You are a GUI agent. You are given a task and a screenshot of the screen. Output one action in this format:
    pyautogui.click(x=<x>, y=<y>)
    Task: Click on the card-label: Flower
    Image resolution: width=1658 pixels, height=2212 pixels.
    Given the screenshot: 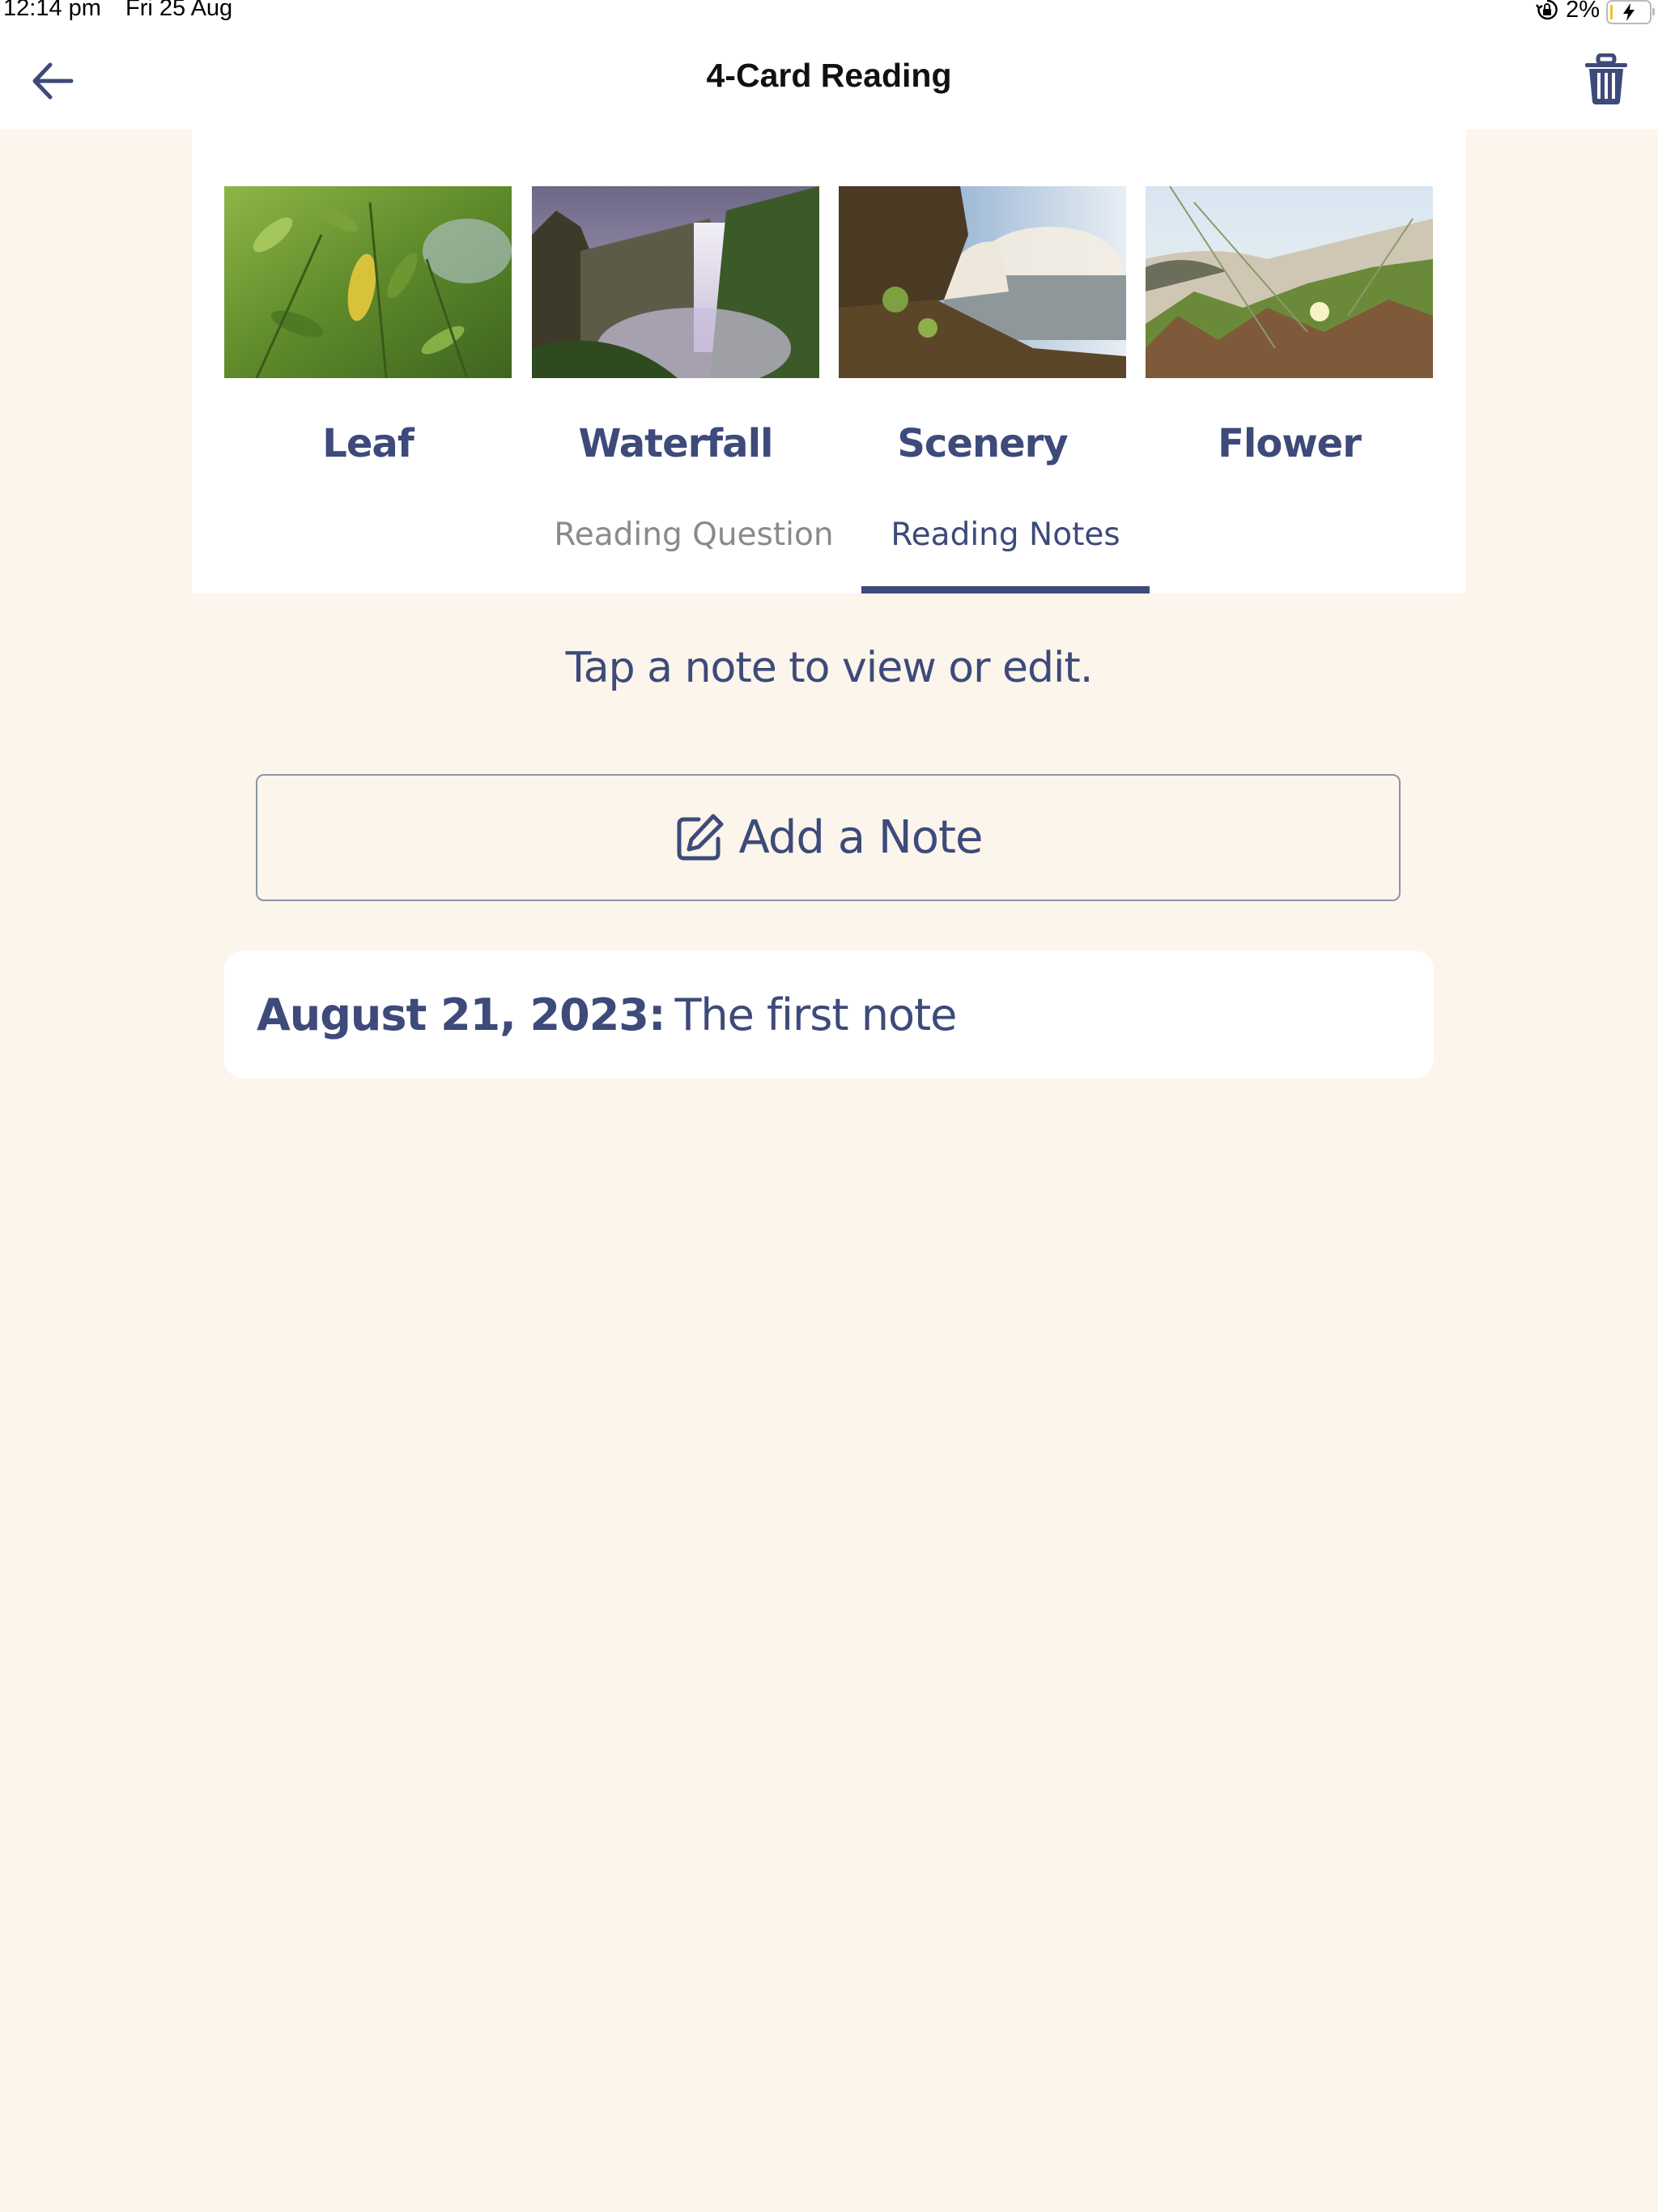 What is the action you would take?
    pyautogui.click(x=1290, y=443)
    